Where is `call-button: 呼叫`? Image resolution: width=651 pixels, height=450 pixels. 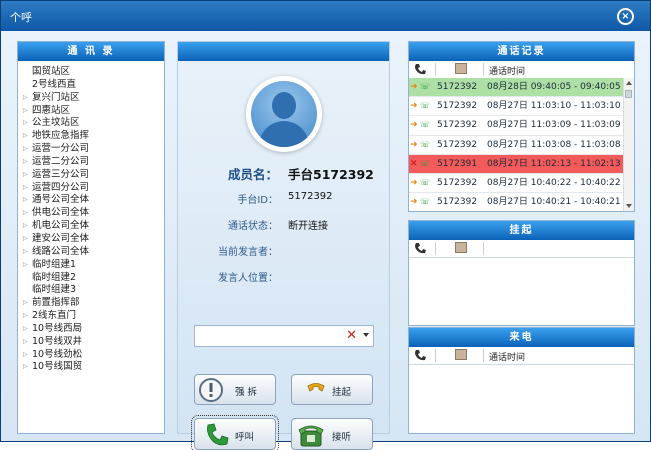
call-button: 呼叫 is located at coordinates (235, 432).